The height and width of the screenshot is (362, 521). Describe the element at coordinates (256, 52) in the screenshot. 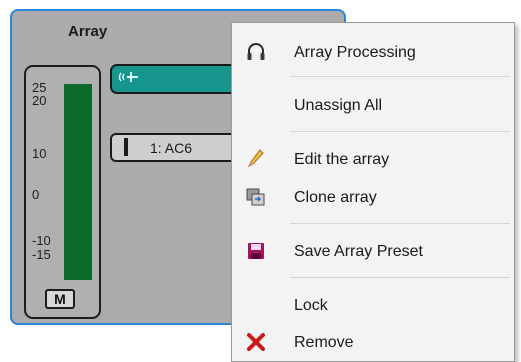

I see `headphones-icon` at that location.